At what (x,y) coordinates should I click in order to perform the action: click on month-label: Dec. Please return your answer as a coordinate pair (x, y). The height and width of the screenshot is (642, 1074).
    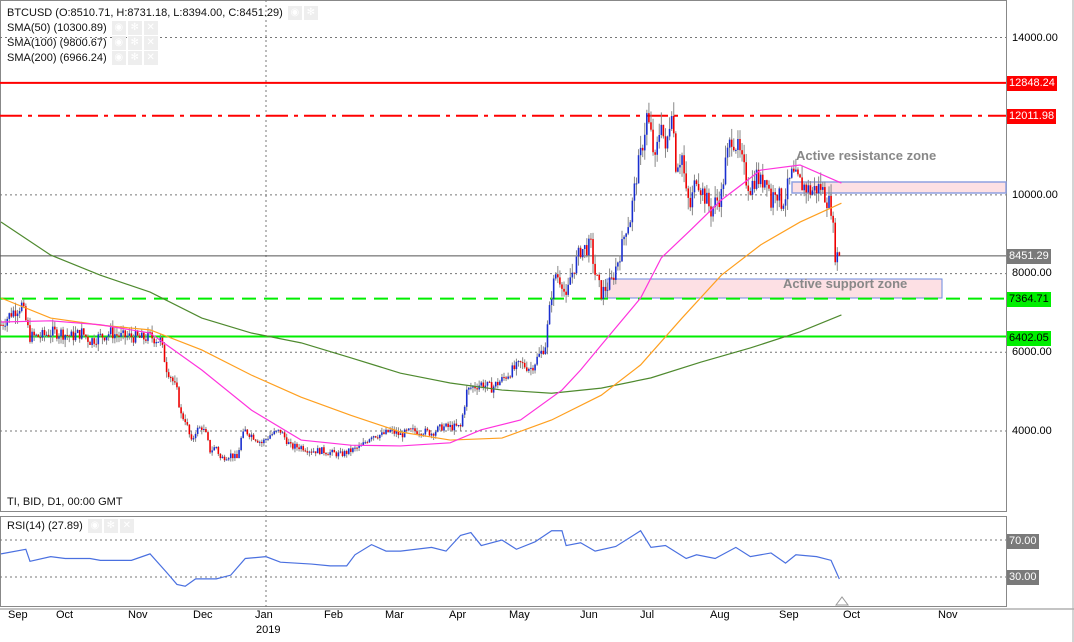
    Looking at the image, I should click on (203, 615).